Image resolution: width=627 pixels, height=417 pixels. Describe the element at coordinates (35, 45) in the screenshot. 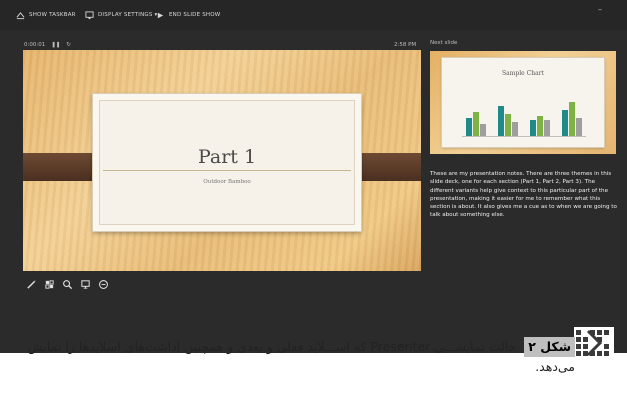

I see `timer-readout: 0:00:01` at that location.